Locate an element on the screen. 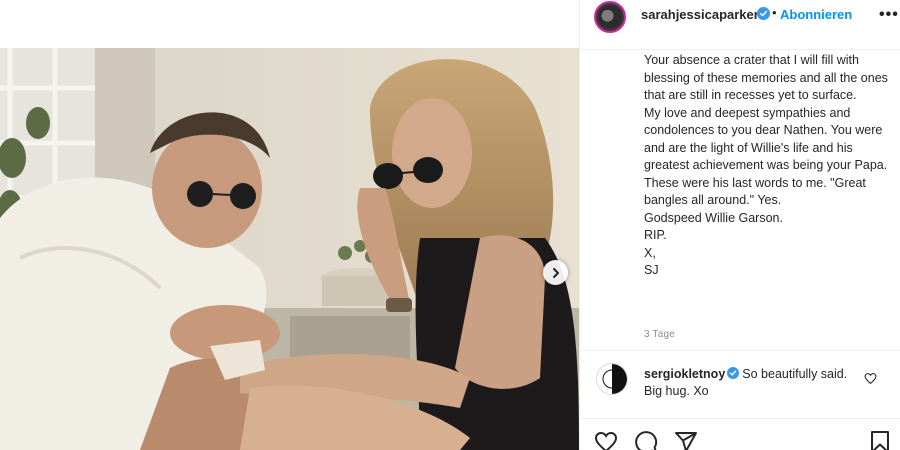  post-timestamp: 3 Tage is located at coordinates (659, 334).